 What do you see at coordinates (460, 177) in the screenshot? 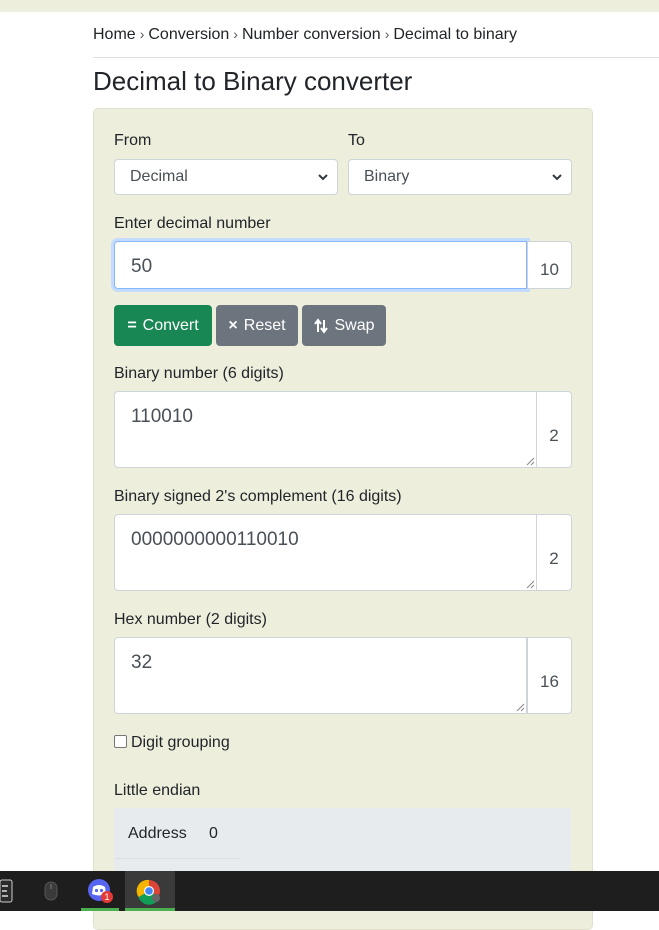
I see `to-select: Binary` at bounding box center [460, 177].